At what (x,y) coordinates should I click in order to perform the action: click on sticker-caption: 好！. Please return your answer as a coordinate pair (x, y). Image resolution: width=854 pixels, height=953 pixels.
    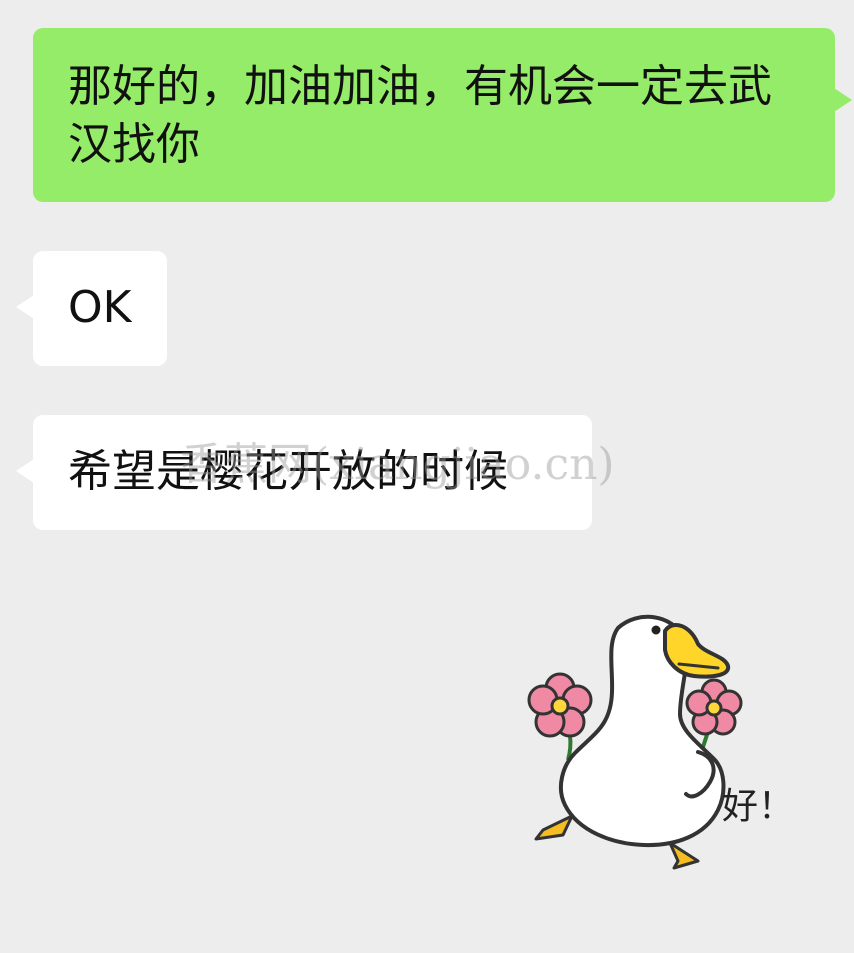
    Looking at the image, I should click on (758, 806).